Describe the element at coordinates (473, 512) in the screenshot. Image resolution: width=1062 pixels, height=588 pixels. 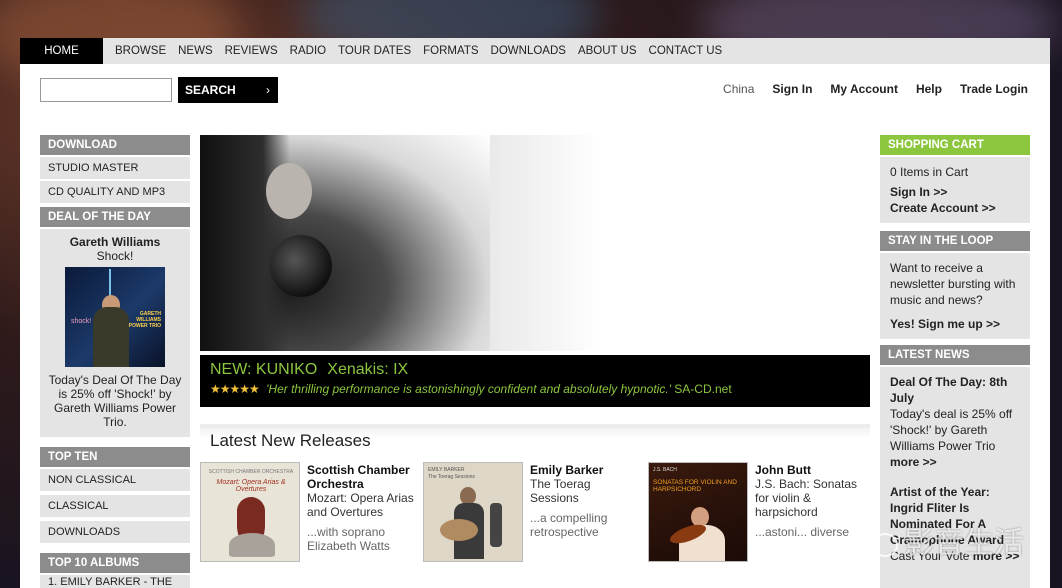
I see `release-cover: EMILY BARKER The Toerag Sessions` at that location.